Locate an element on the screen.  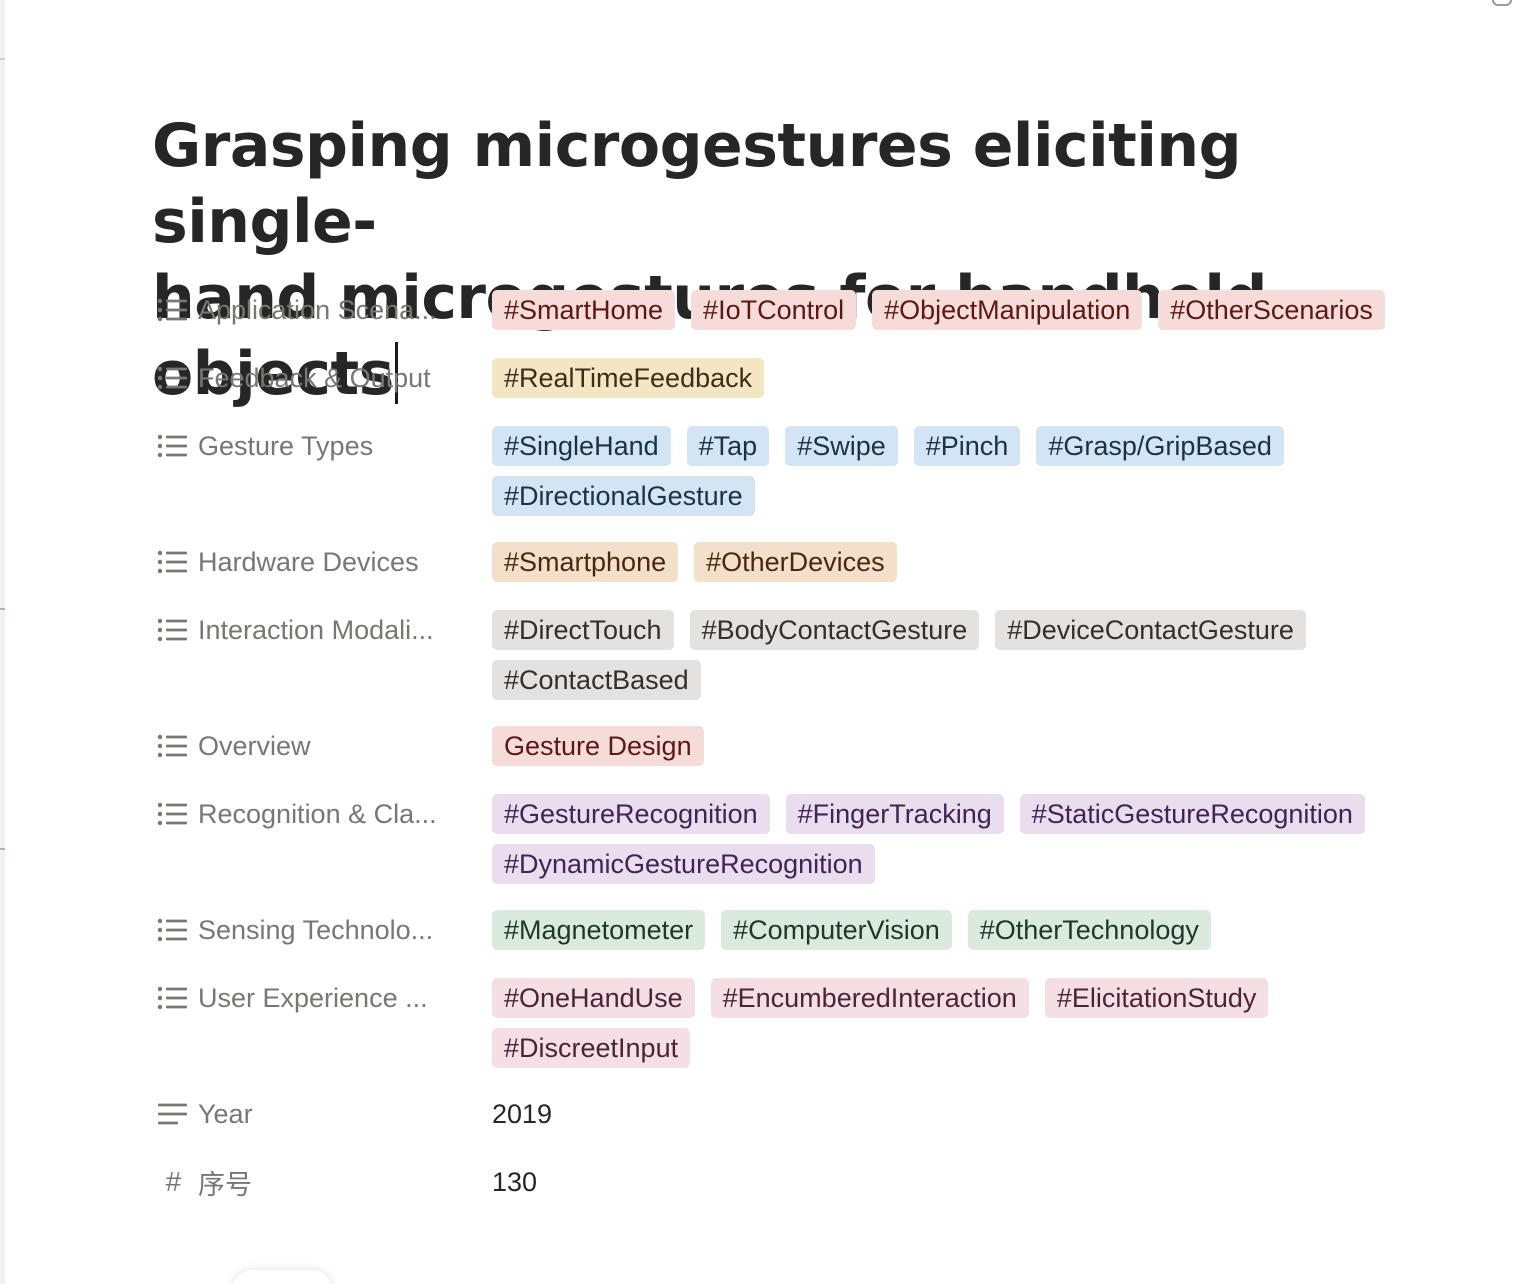
tag-chip: #Pinch is located at coordinates (967, 446).